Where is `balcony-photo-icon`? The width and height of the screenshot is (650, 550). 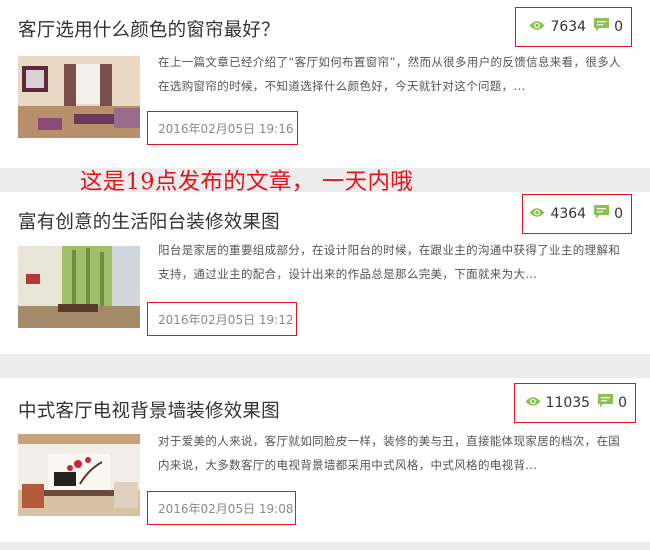
balcony-photo-icon is located at coordinates (79, 287).